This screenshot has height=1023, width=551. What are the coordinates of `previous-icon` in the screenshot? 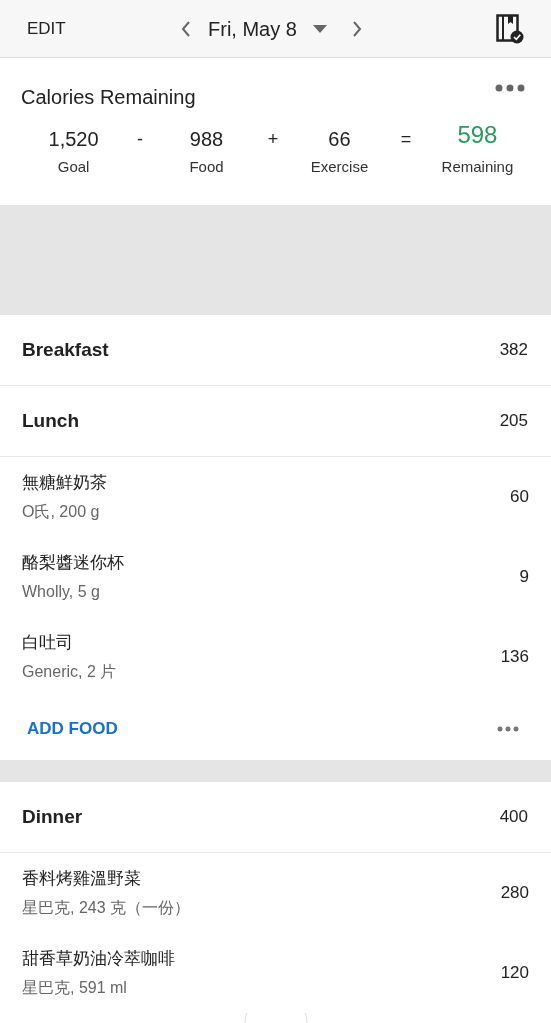 It's located at (186, 29).